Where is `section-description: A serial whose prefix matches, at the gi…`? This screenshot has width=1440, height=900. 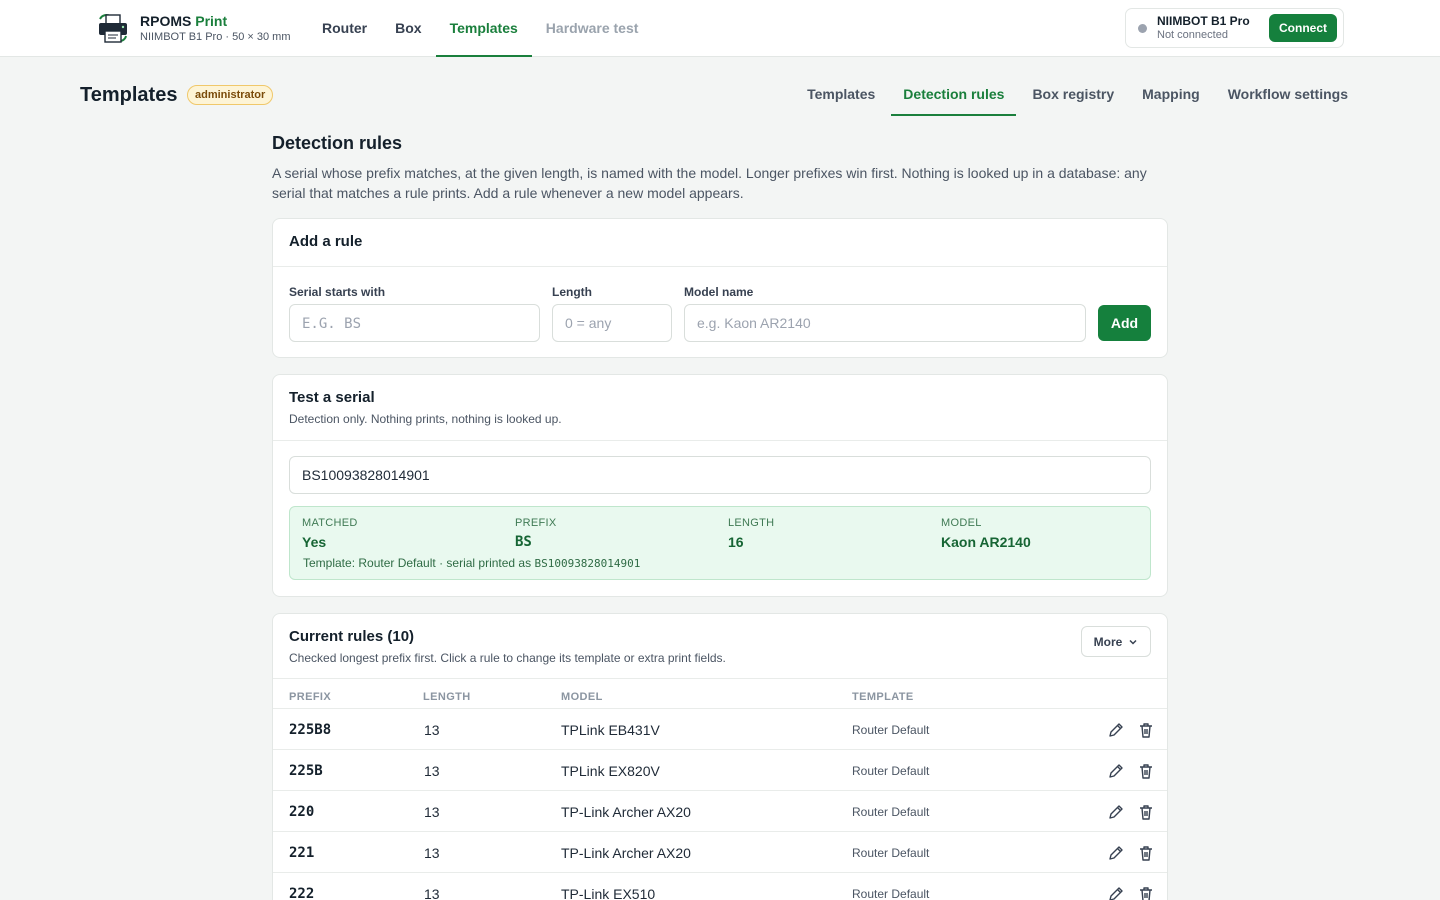 section-description: A serial whose prefix matches, at the gi… is located at coordinates (709, 183).